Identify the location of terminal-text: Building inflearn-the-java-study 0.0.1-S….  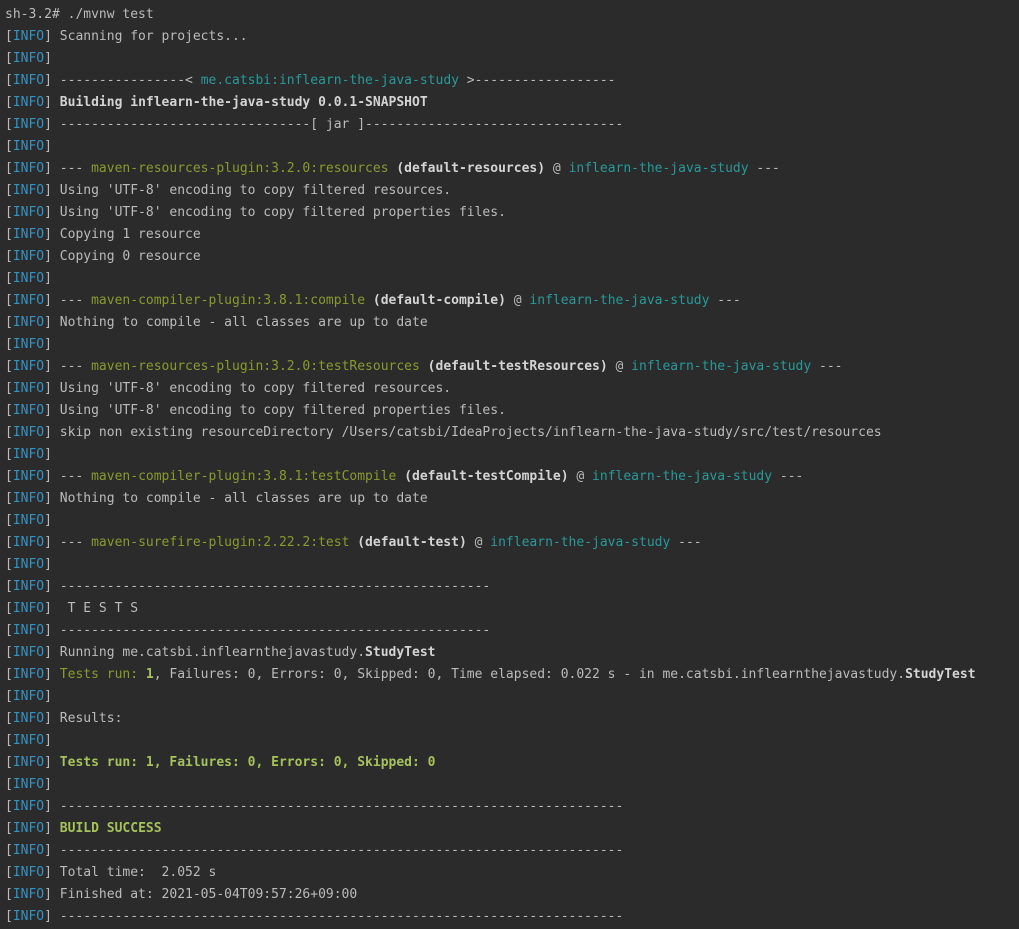
(243, 102).